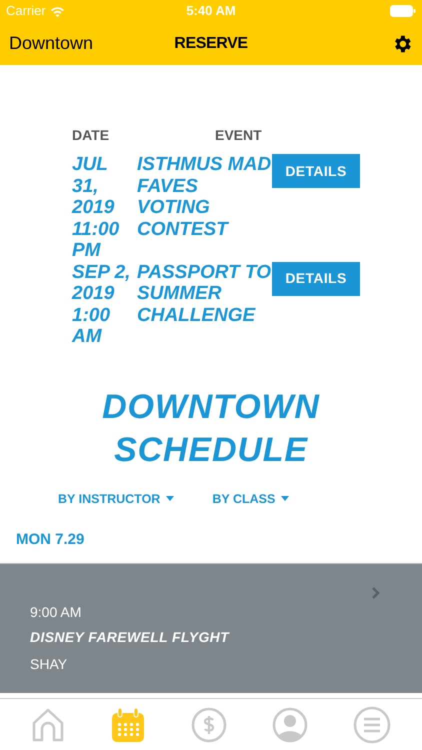 This screenshot has width=422, height=750. Describe the element at coordinates (290, 724) in the screenshot. I see `profile-icon` at that location.